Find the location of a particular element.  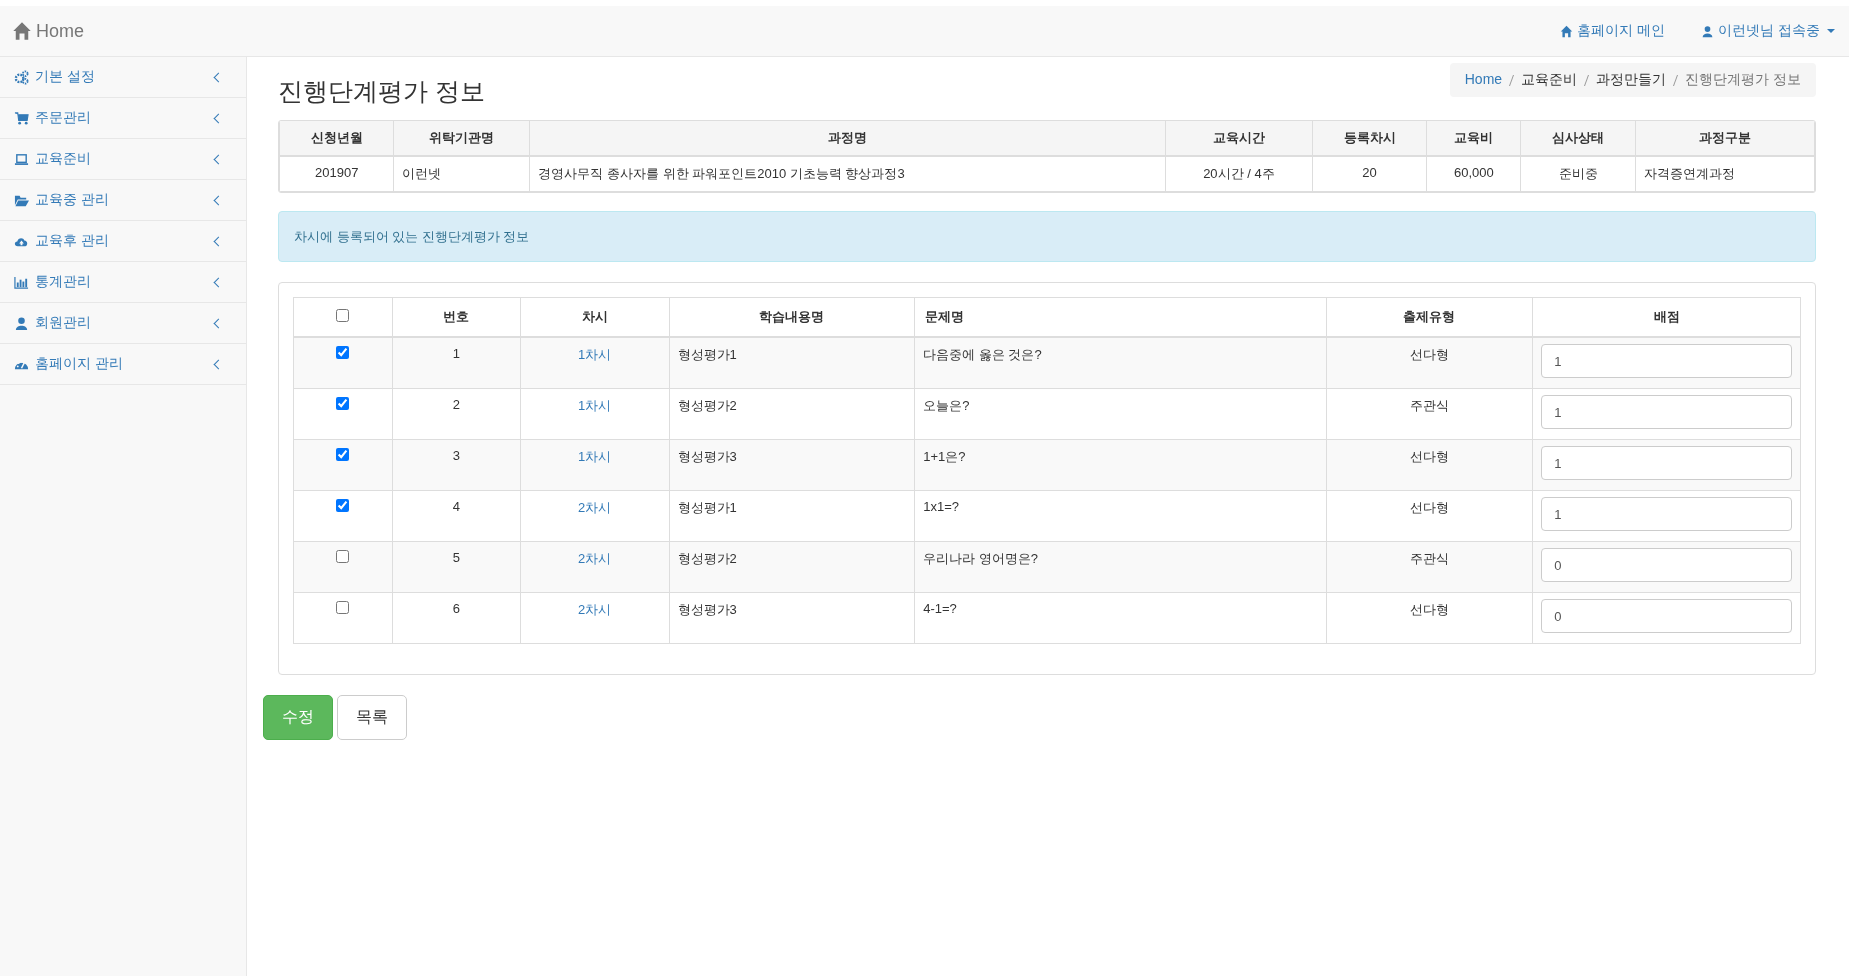

column-header: 과정명 is located at coordinates (847, 138).